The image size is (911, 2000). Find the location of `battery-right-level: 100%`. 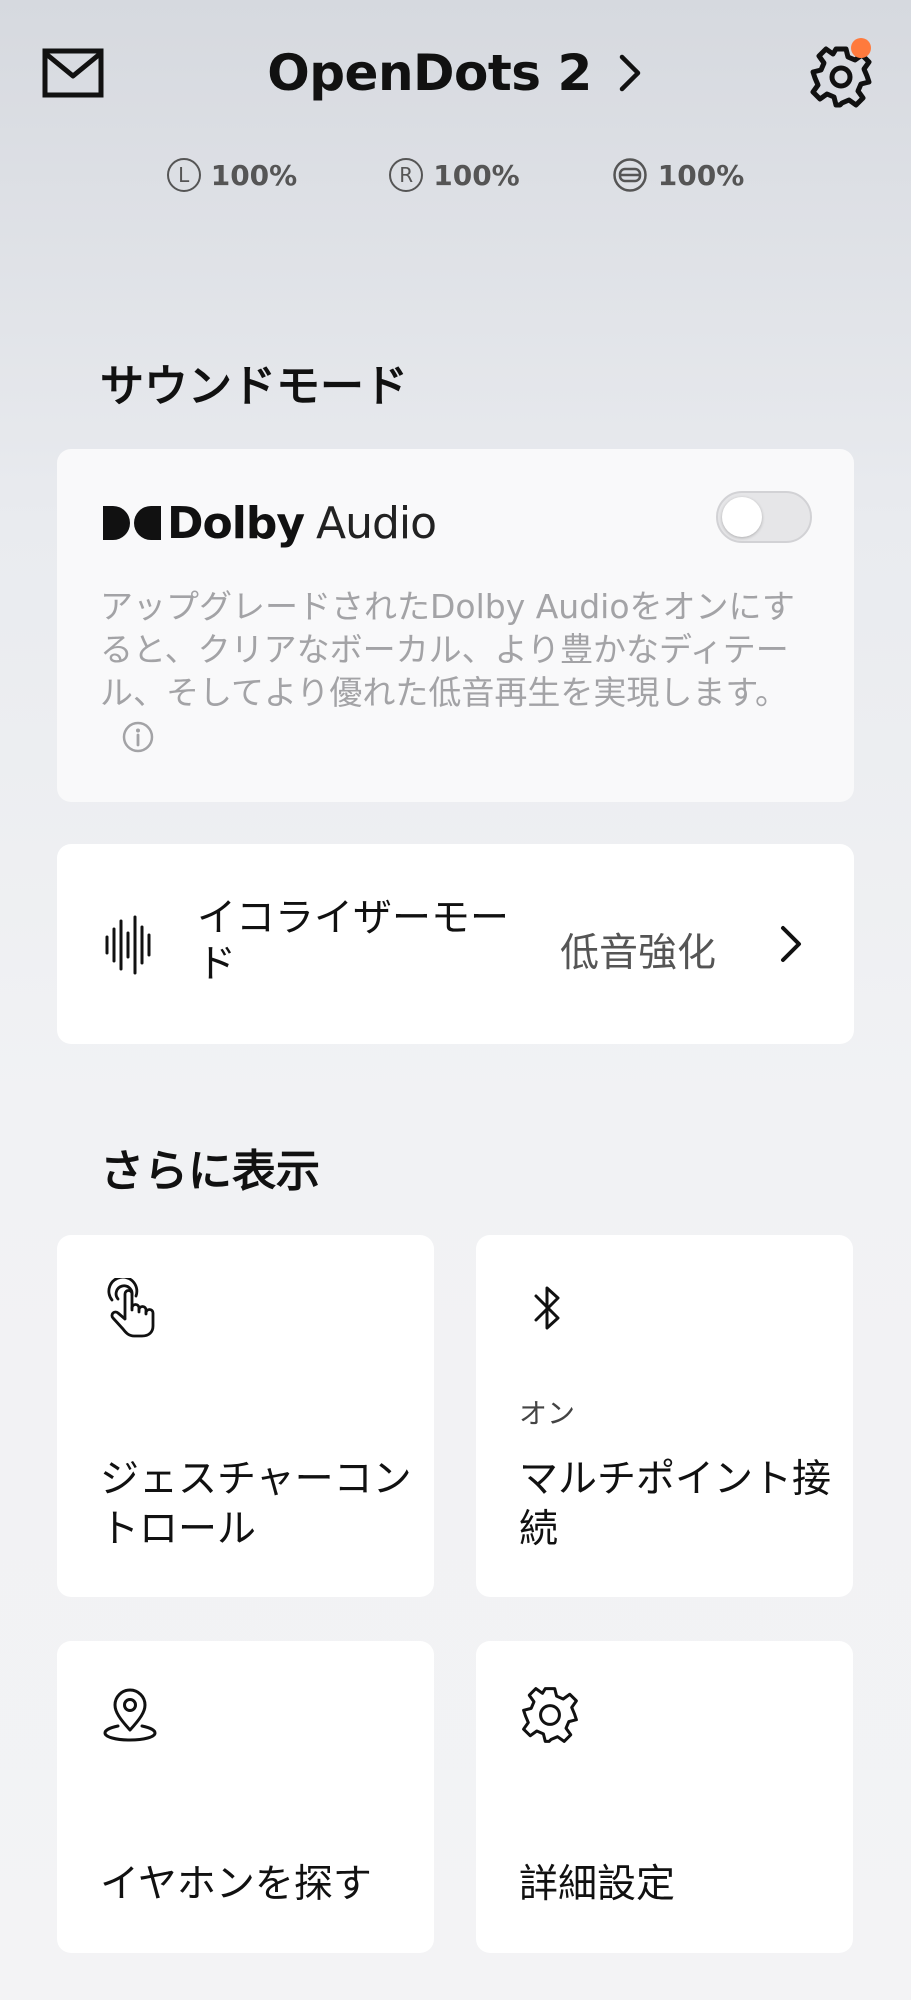

battery-right-level: 100% is located at coordinates (476, 175).